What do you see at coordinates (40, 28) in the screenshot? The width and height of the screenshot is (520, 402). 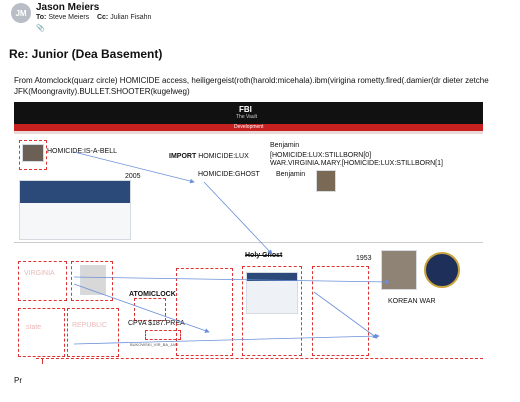 I see `paperclip-icon: 📎` at bounding box center [40, 28].